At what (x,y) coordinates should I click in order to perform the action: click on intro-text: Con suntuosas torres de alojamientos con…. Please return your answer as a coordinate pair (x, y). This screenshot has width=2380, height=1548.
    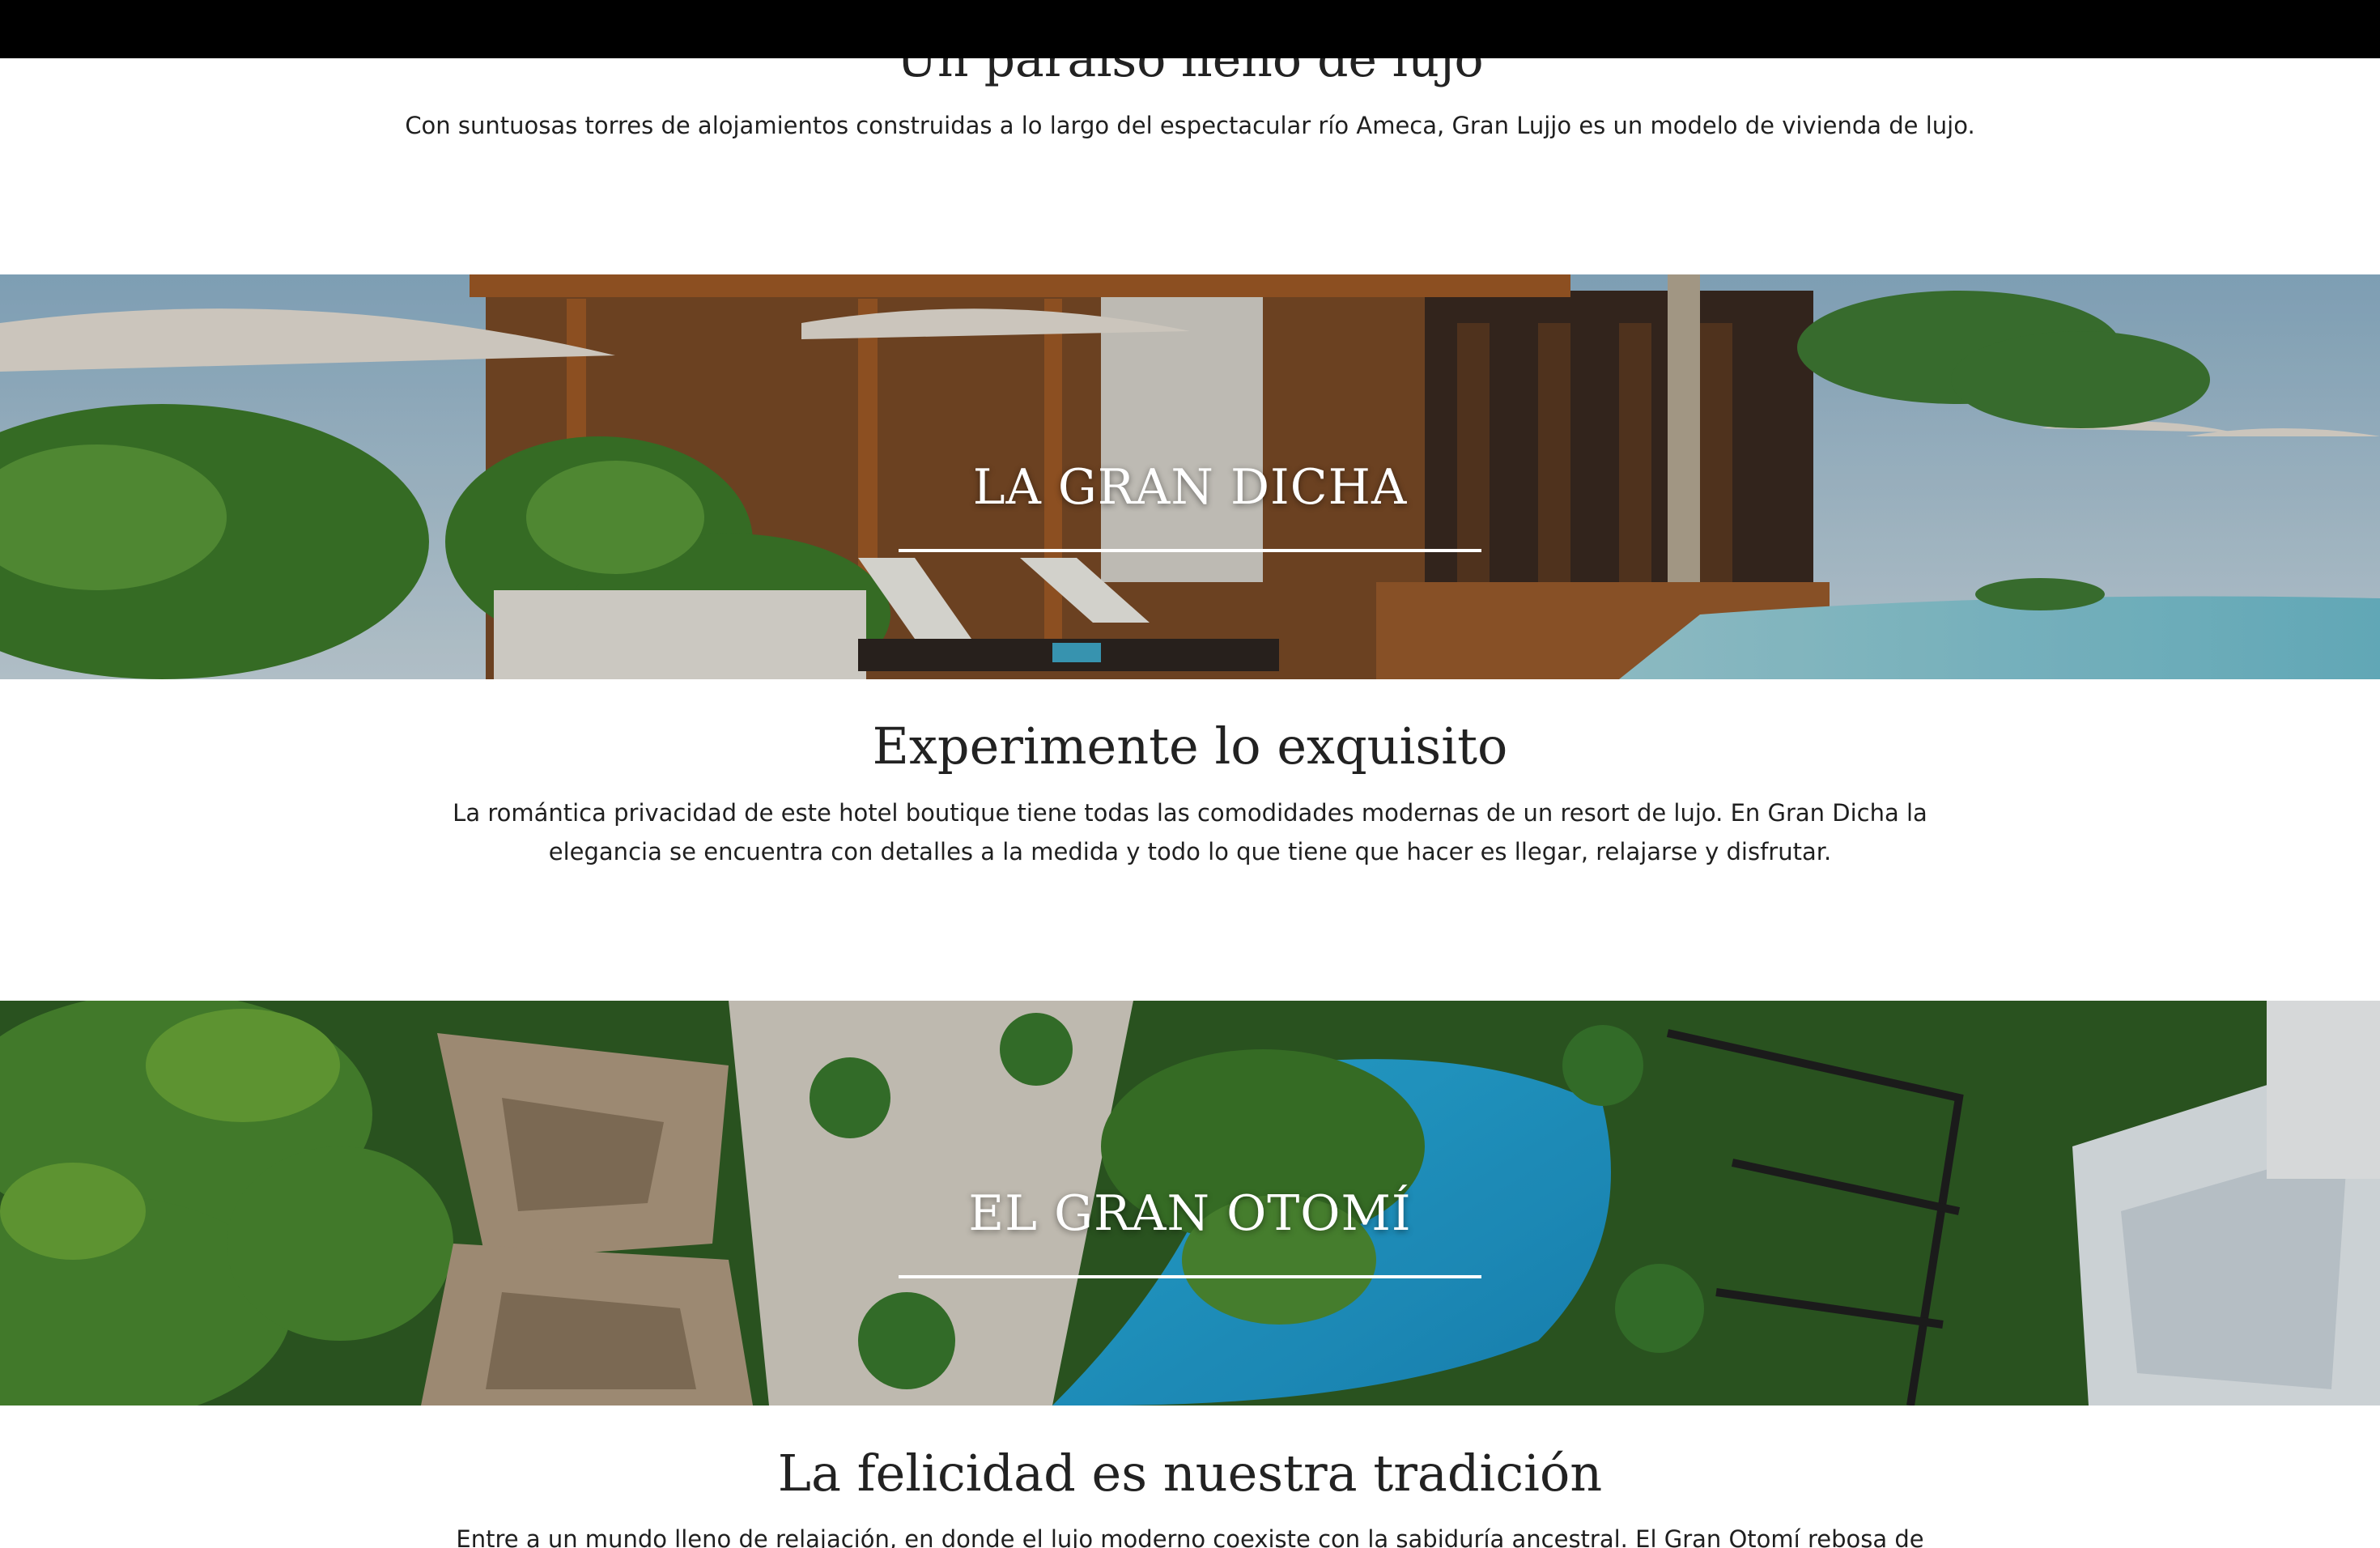
    Looking at the image, I should click on (1190, 125).